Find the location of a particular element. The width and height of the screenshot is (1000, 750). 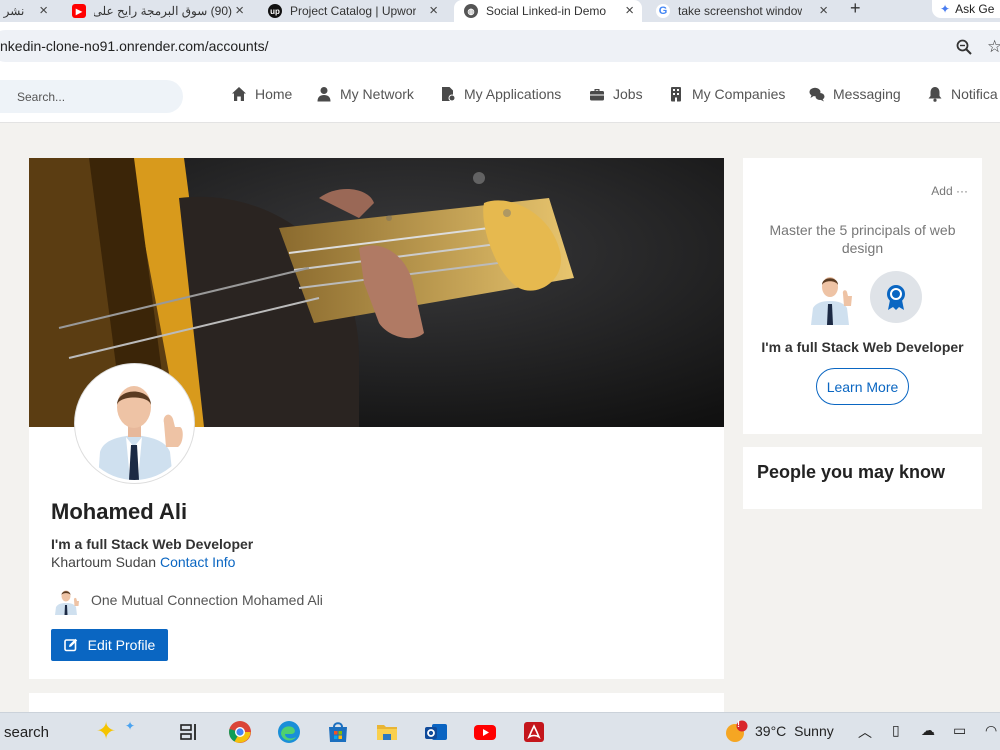

wifi-icon: ◠ is located at coordinates (991, 730).